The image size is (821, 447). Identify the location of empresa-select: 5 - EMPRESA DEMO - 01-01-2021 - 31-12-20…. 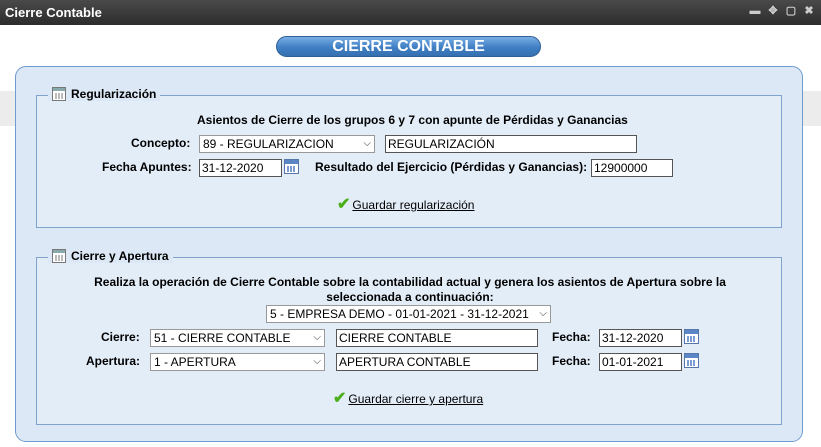
(408, 314).